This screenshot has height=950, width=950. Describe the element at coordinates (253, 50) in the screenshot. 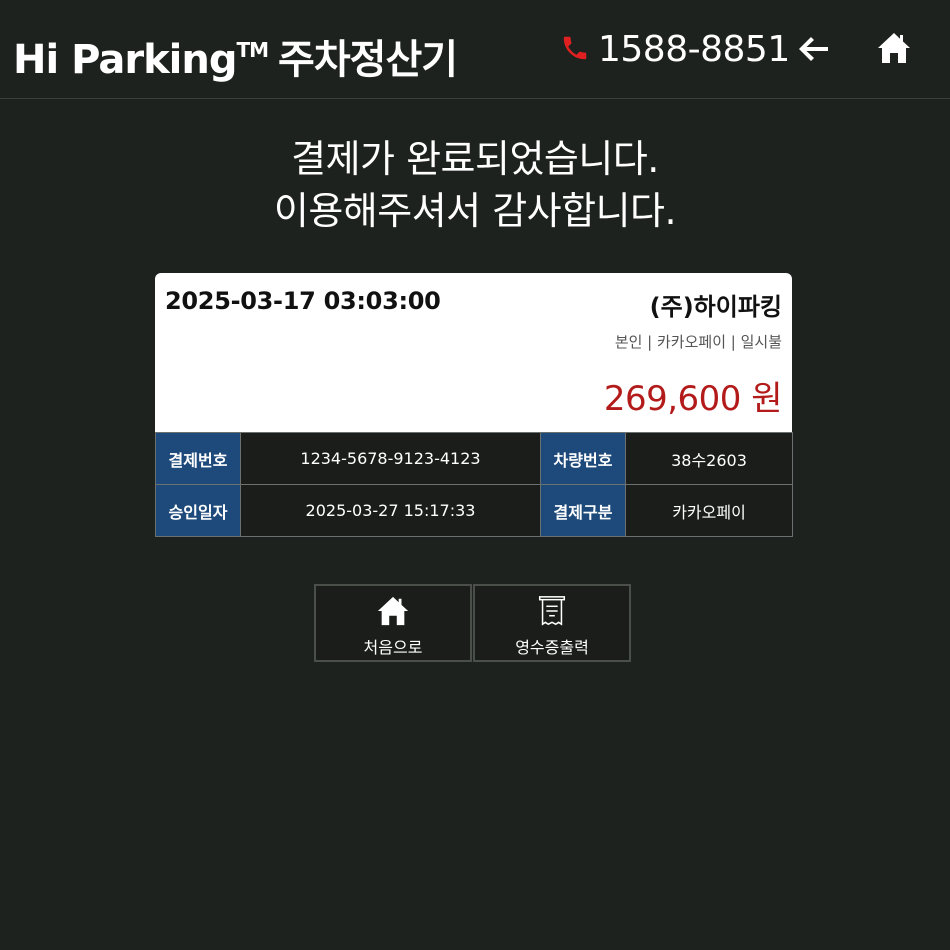

I see `trademark: TM` at that location.